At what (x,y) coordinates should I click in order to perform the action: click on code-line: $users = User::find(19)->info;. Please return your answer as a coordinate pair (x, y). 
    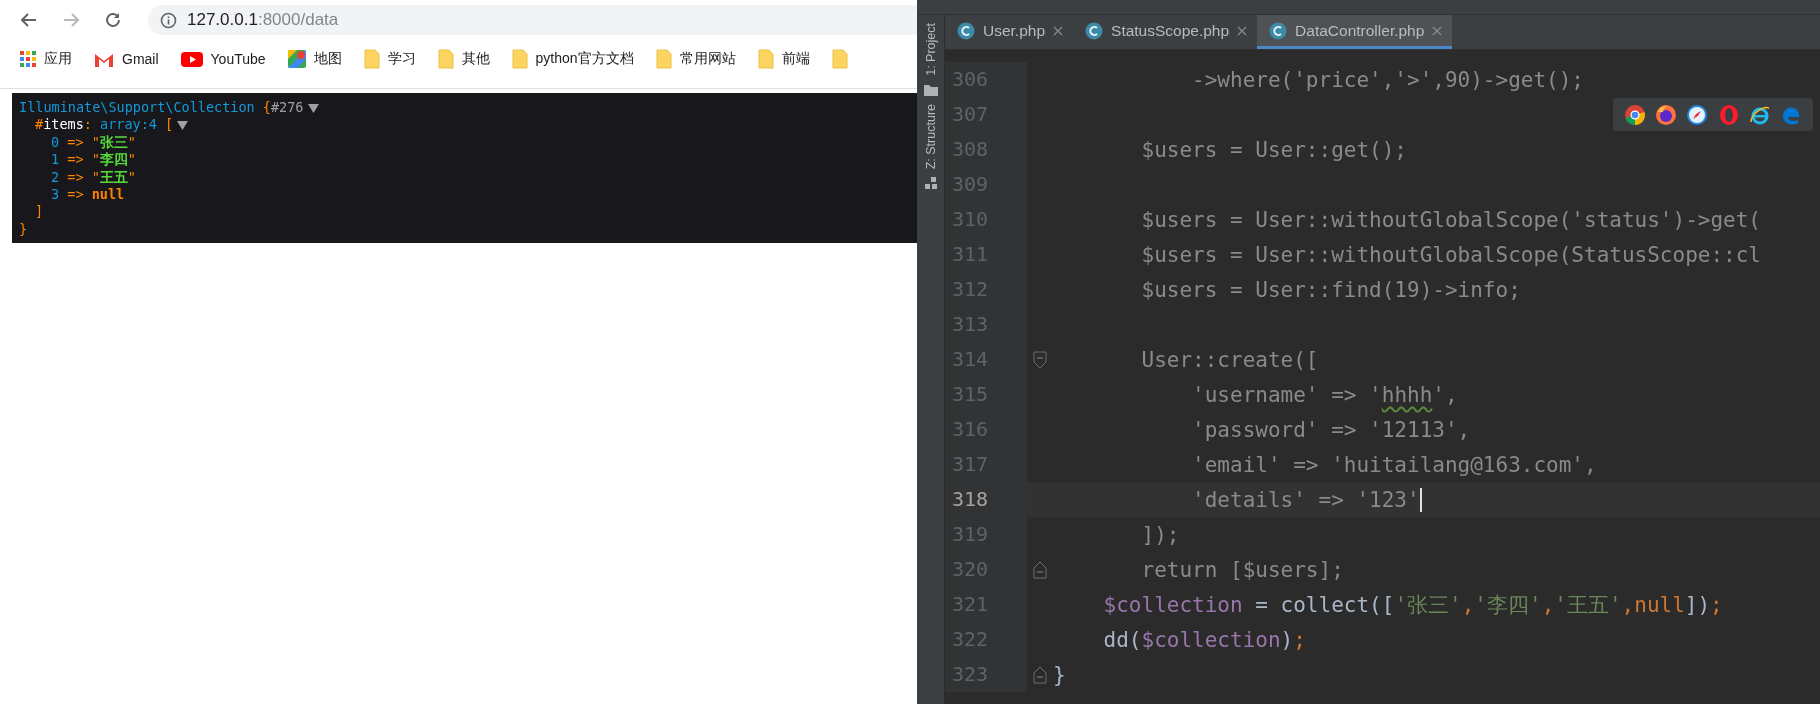
    Looking at the image, I should click on (1330, 289).